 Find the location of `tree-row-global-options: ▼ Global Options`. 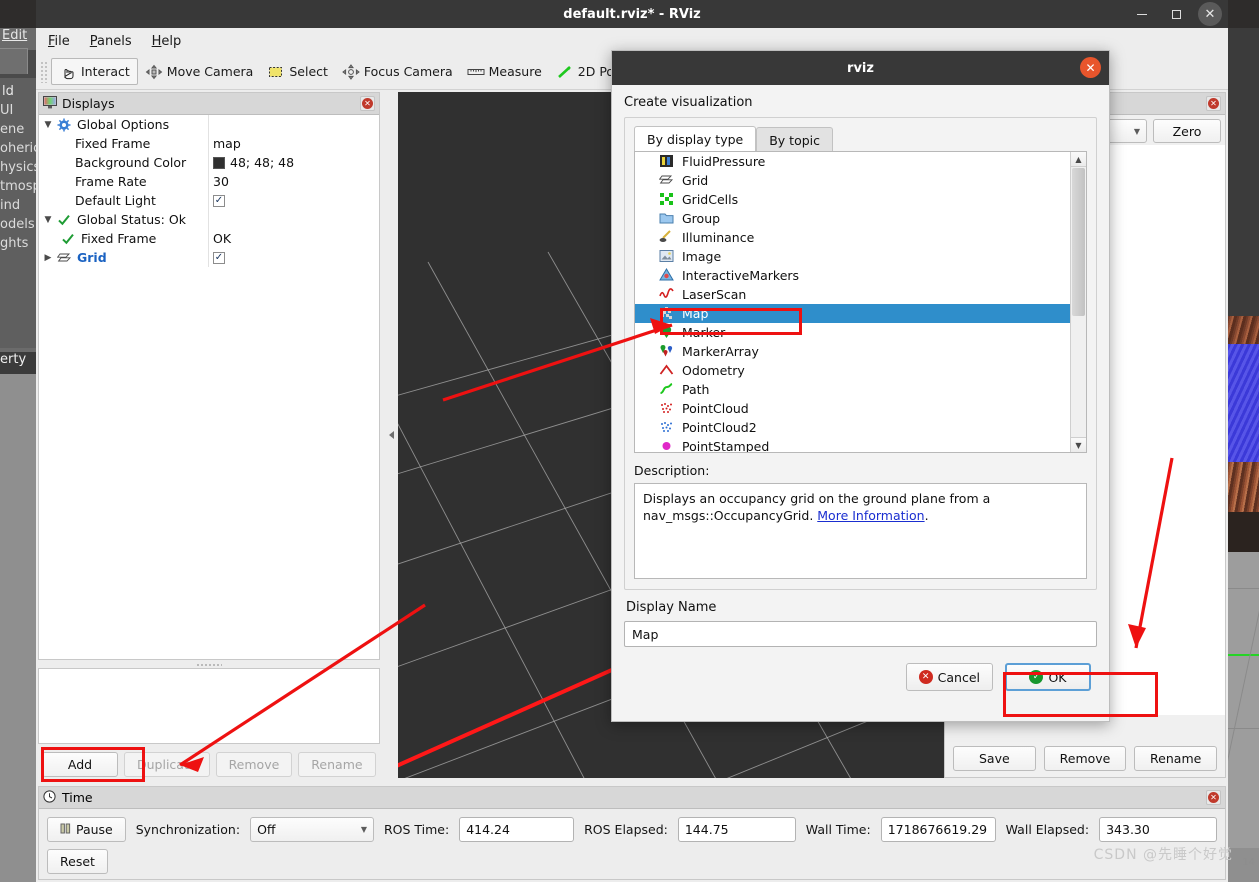

tree-row-global-options: ▼ Global Options is located at coordinates (209, 124).